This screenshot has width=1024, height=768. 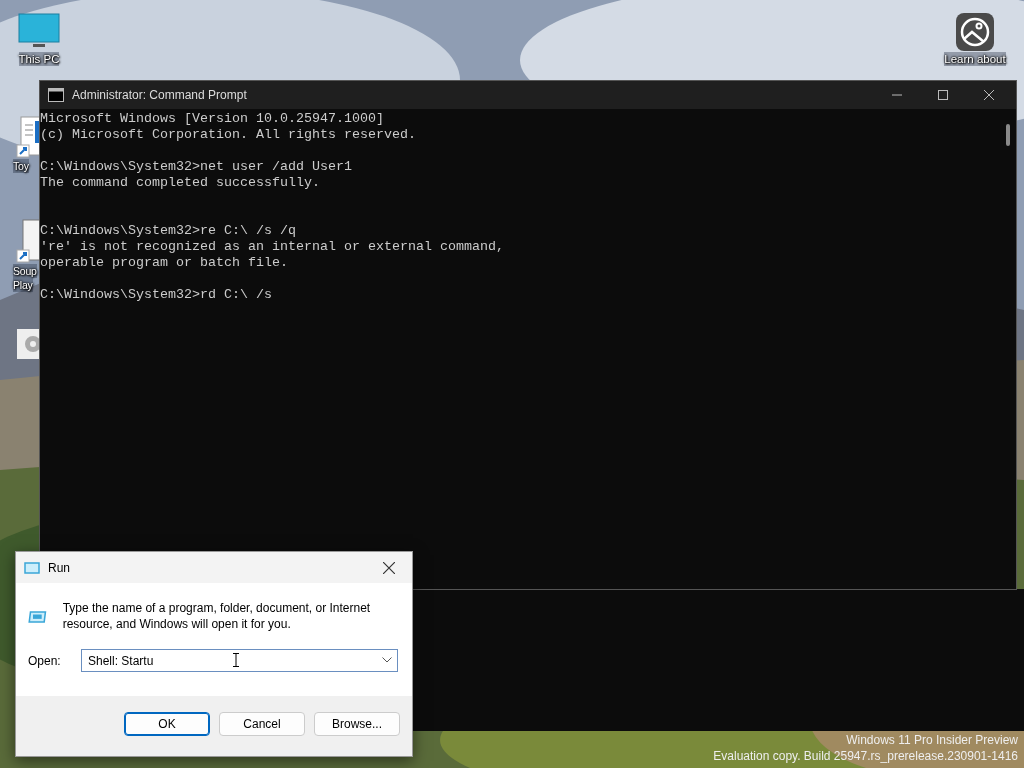 I want to click on console-line: operable program or batch file., so click(x=164, y=263).